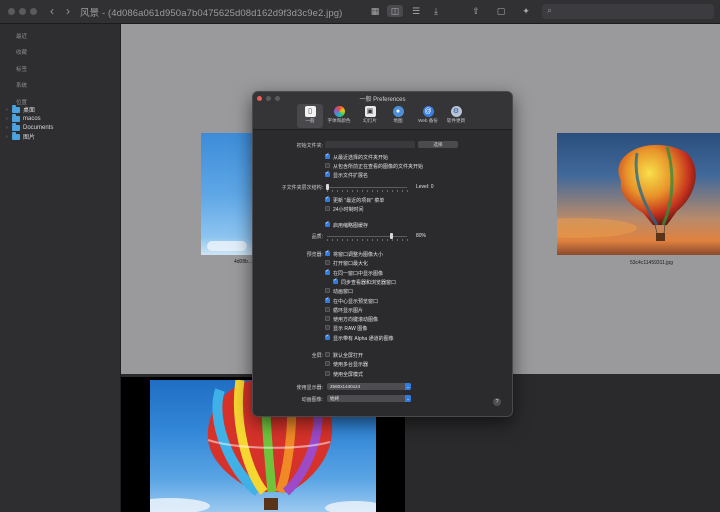 The width and height of the screenshot is (720, 512). Describe the element at coordinates (428, 120) in the screenshot. I see `tab-label: Web 备份` at that location.